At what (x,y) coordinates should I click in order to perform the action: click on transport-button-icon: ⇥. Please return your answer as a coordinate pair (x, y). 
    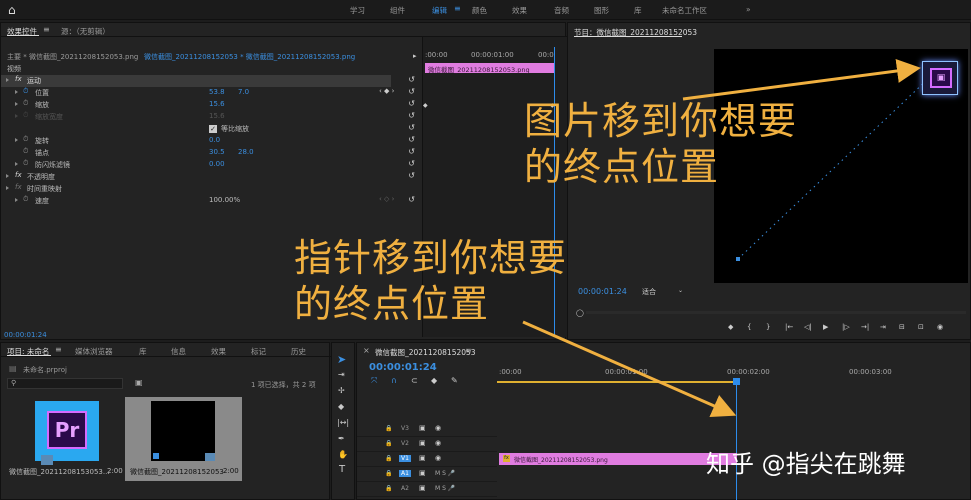
    Looking at the image, I should click on (883, 327).